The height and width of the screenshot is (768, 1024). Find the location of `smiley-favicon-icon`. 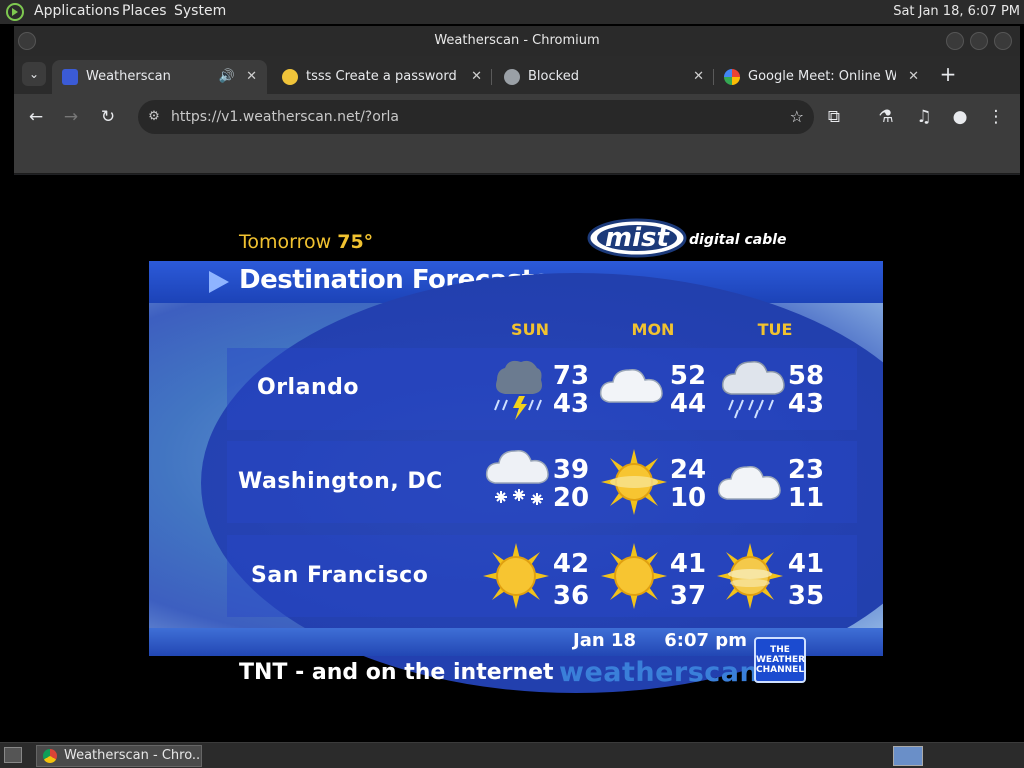

smiley-favicon-icon is located at coordinates (290, 77).